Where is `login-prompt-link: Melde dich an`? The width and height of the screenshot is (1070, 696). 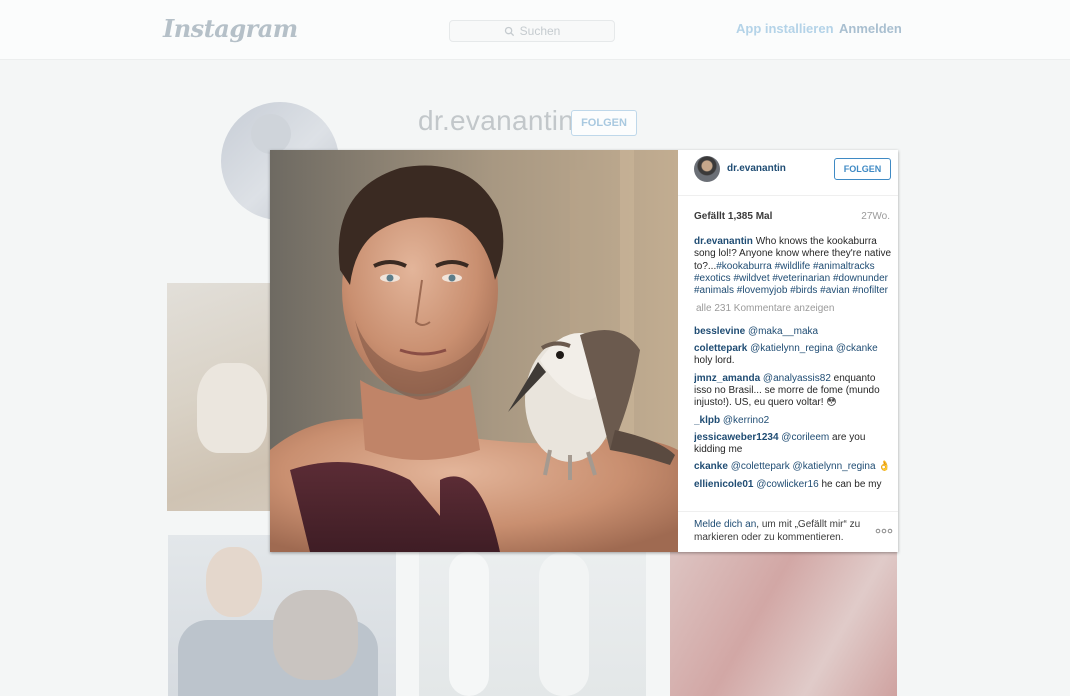 login-prompt-link: Melde dich an is located at coordinates (725, 524).